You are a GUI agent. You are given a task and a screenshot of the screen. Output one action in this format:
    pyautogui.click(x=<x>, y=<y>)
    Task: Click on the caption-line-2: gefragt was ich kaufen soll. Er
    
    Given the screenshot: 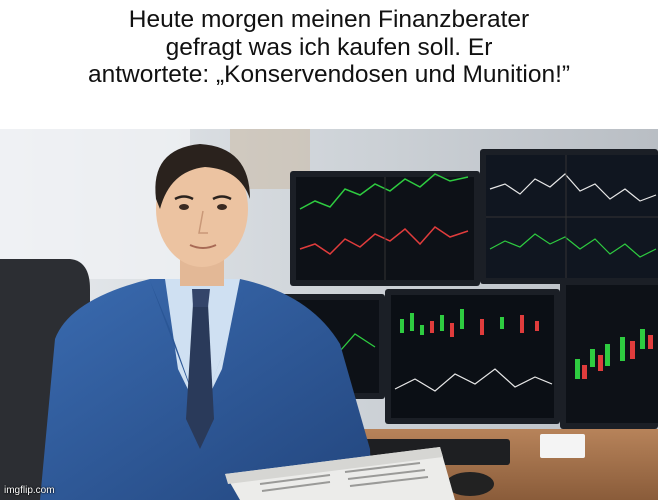 What is the action you would take?
    pyautogui.click(x=329, y=47)
    